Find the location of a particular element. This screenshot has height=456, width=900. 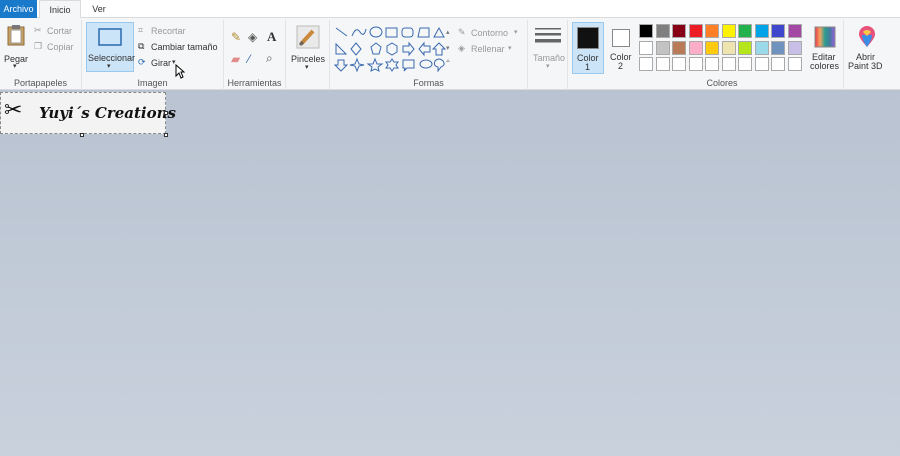

outline-button: ✎ Contorno ▾ is located at coordinates (491, 33).